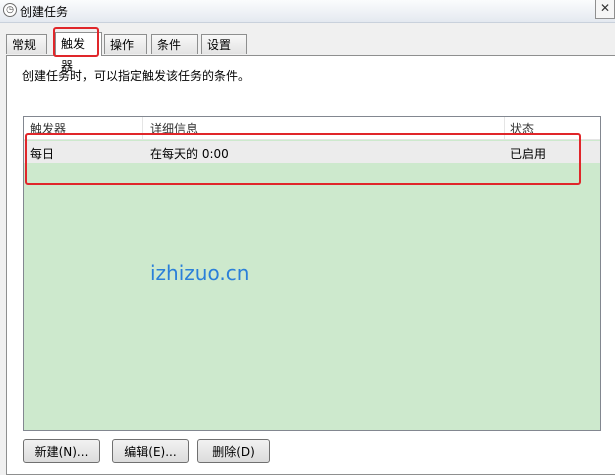 The image size is (615, 475). What do you see at coordinates (44, 12) in the screenshot?
I see `window-title: 创建任务` at bounding box center [44, 12].